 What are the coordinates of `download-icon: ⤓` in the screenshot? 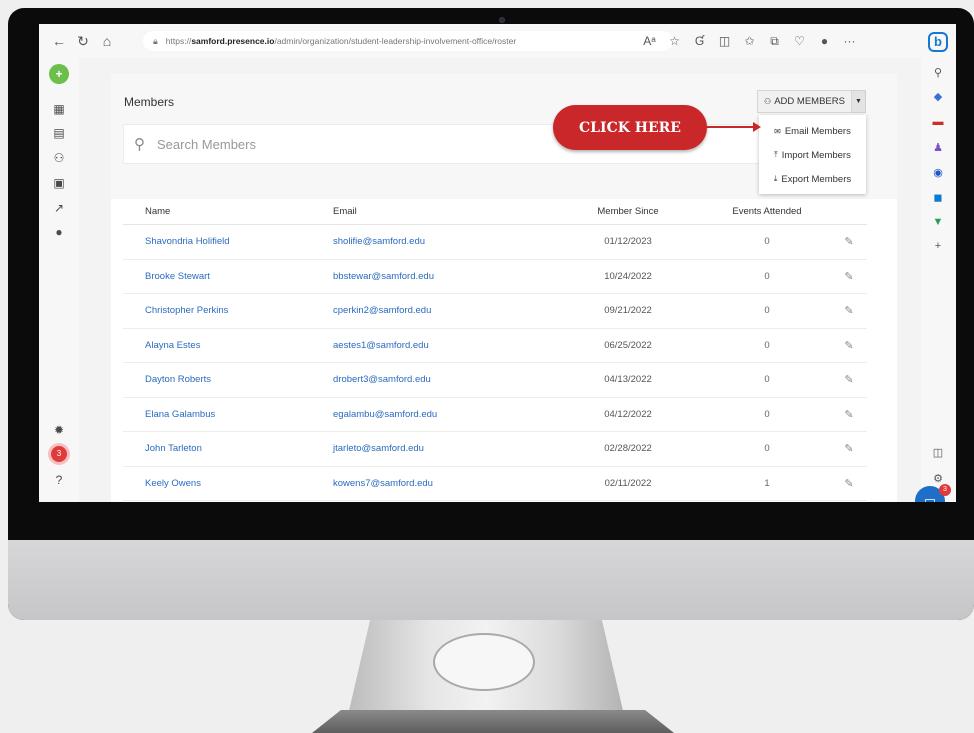 It's located at (775, 178).